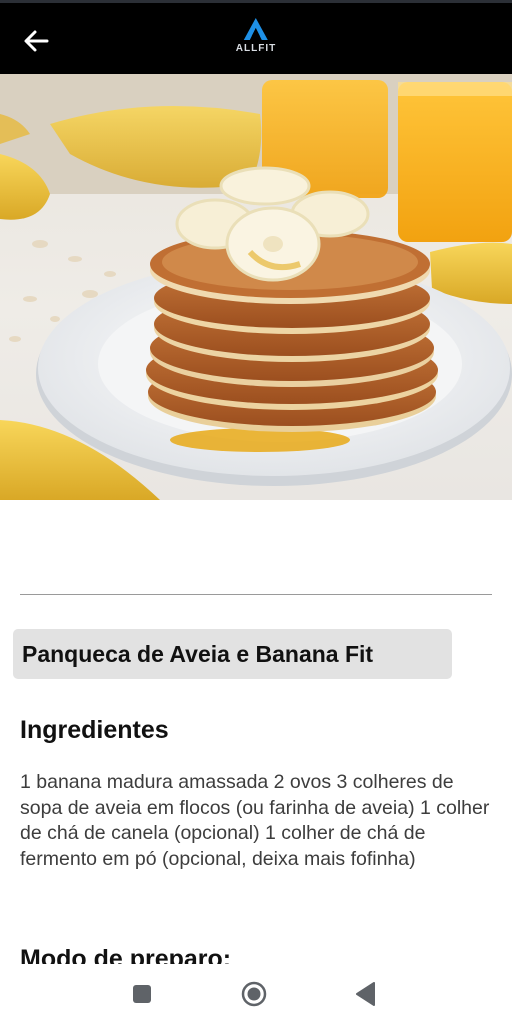 The height and width of the screenshot is (1024, 512). I want to click on recipe-title-box: Panqueca de Aveia e Banana Fit, so click(232, 654).